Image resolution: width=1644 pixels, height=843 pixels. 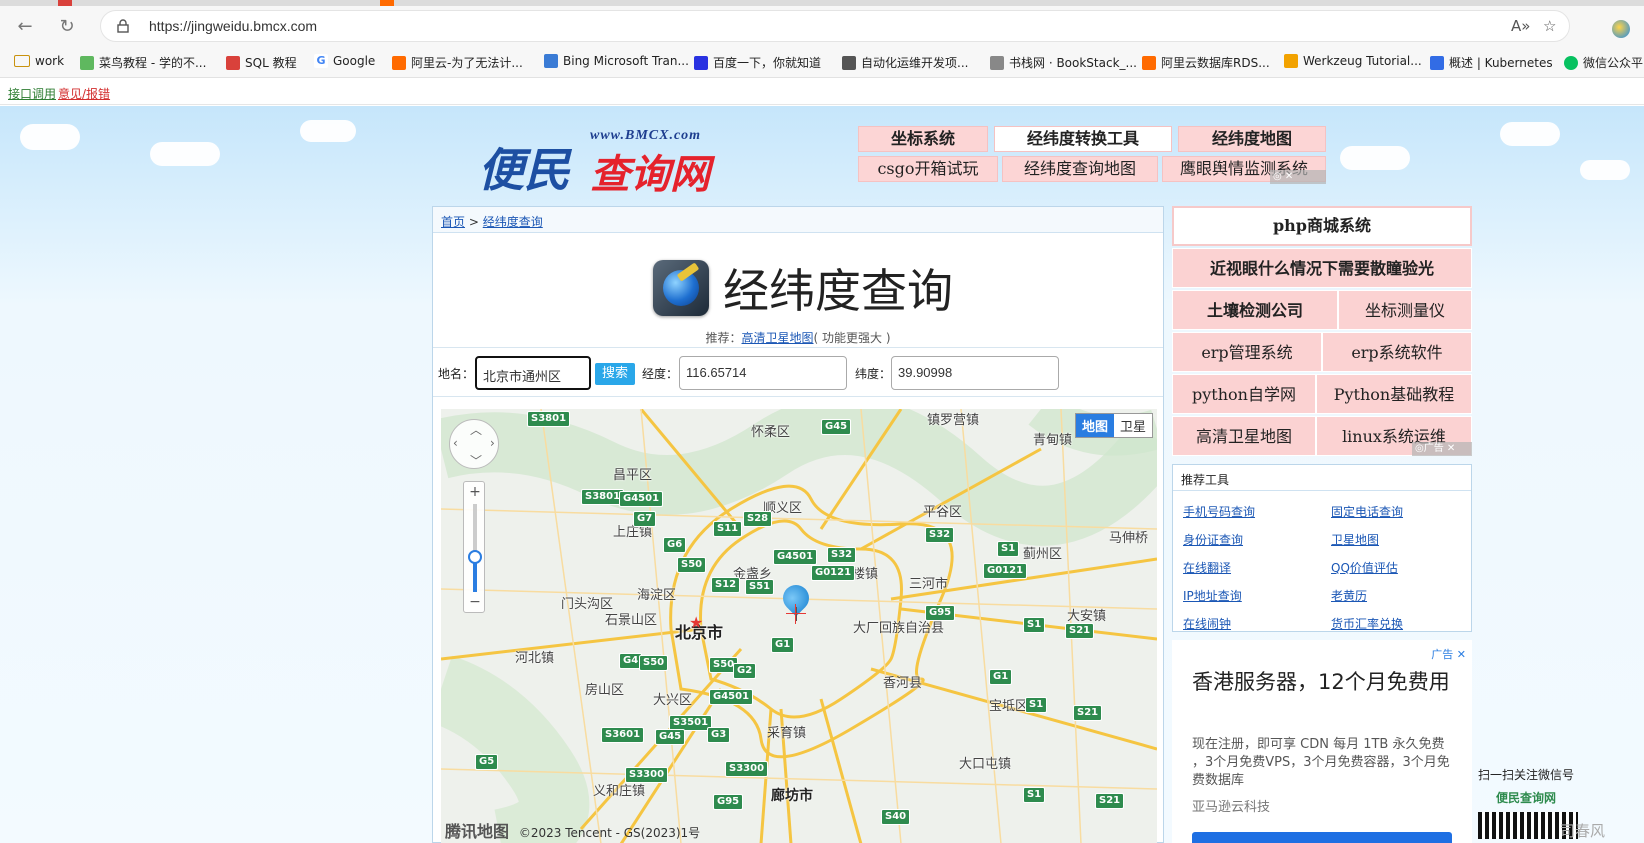 What do you see at coordinates (1553, 802) in the screenshot?
I see `wechat-qr: 扫一扫关注微信号 便民查询网` at bounding box center [1553, 802].